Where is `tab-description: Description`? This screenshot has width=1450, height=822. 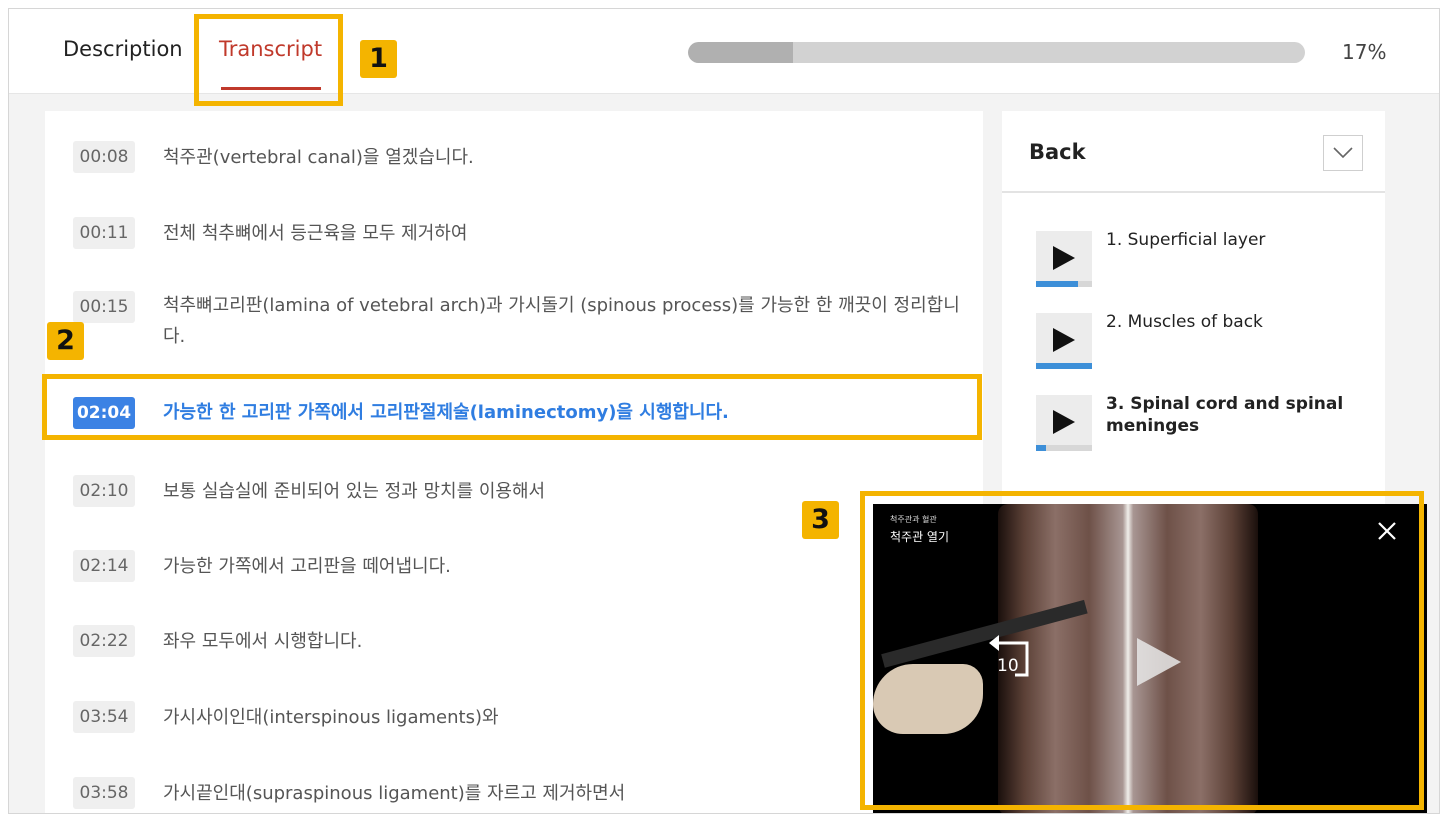 tab-description: Description is located at coordinates (123, 49).